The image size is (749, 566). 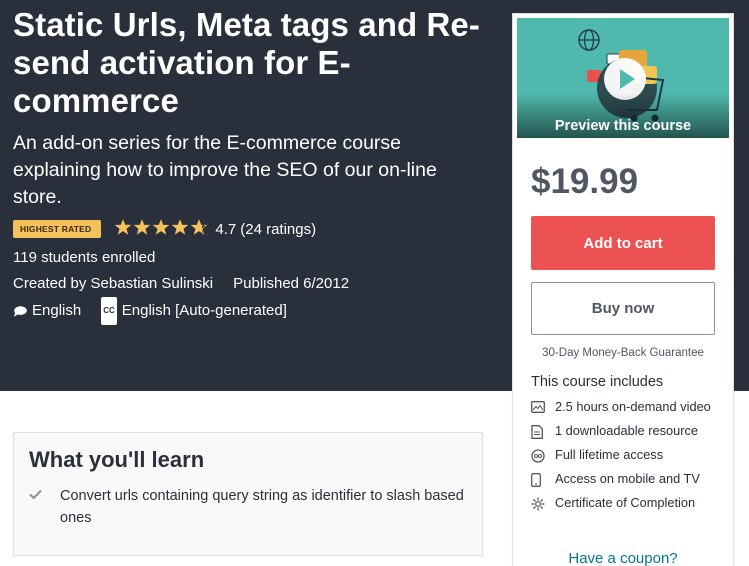 What do you see at coordinates (633, 406) in the screenshot?
I see `include-text: 2.5 hours on-demand video` at bounding box center [633, 406].